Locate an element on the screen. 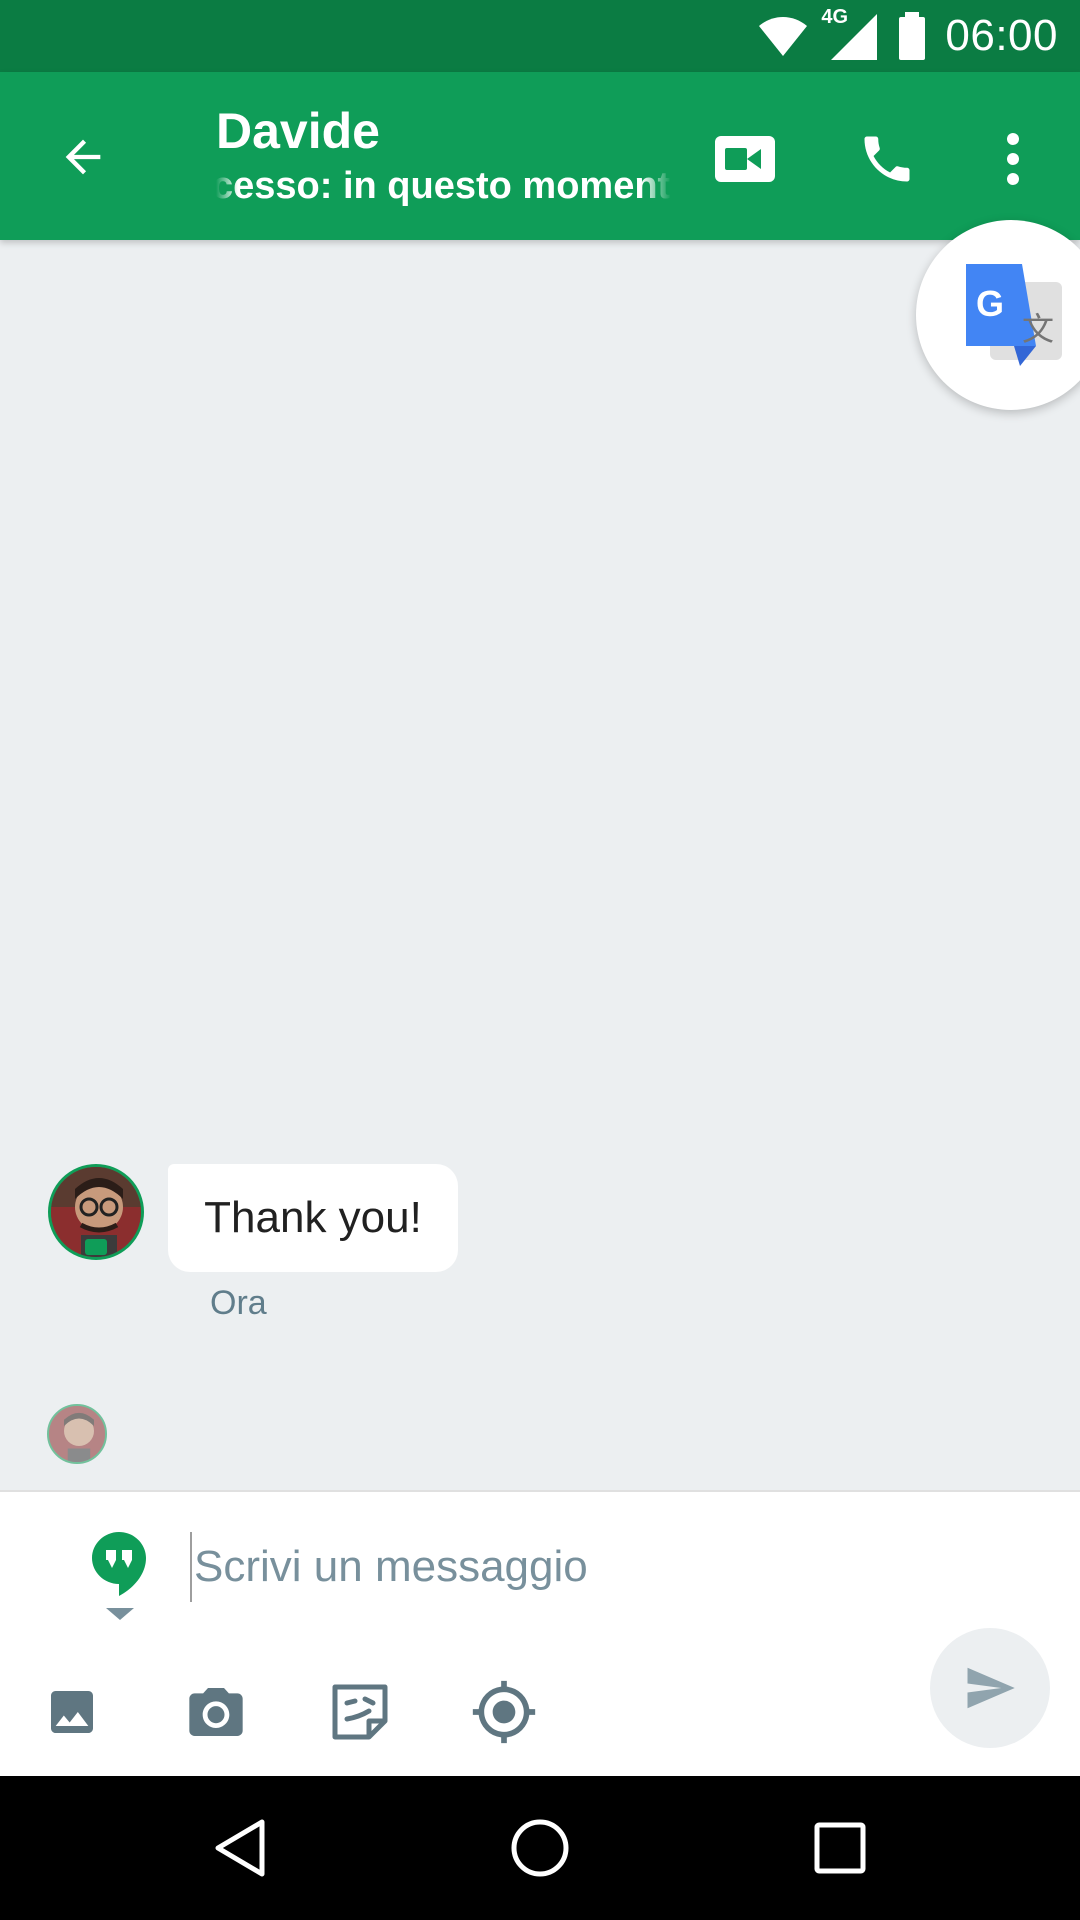  more-vert-icon is located at coordinates (1013, 159).